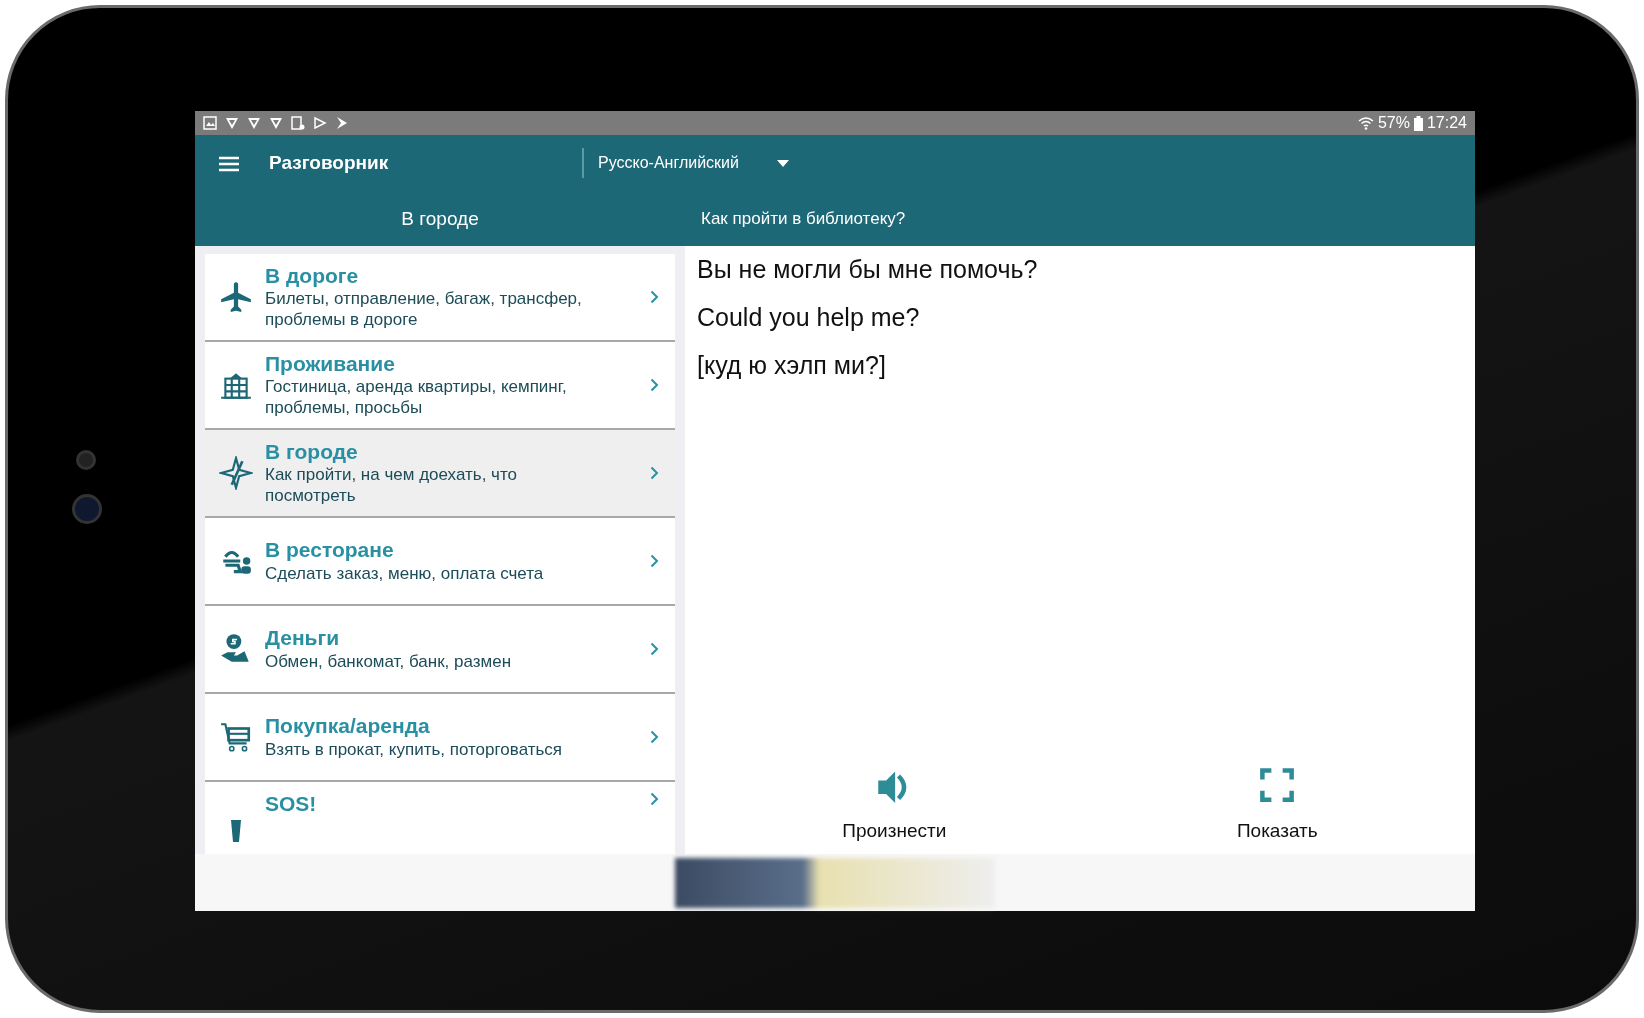 This screenshot has width=1644, height=1018. I want to click on compass-icon, so click(236, 473).